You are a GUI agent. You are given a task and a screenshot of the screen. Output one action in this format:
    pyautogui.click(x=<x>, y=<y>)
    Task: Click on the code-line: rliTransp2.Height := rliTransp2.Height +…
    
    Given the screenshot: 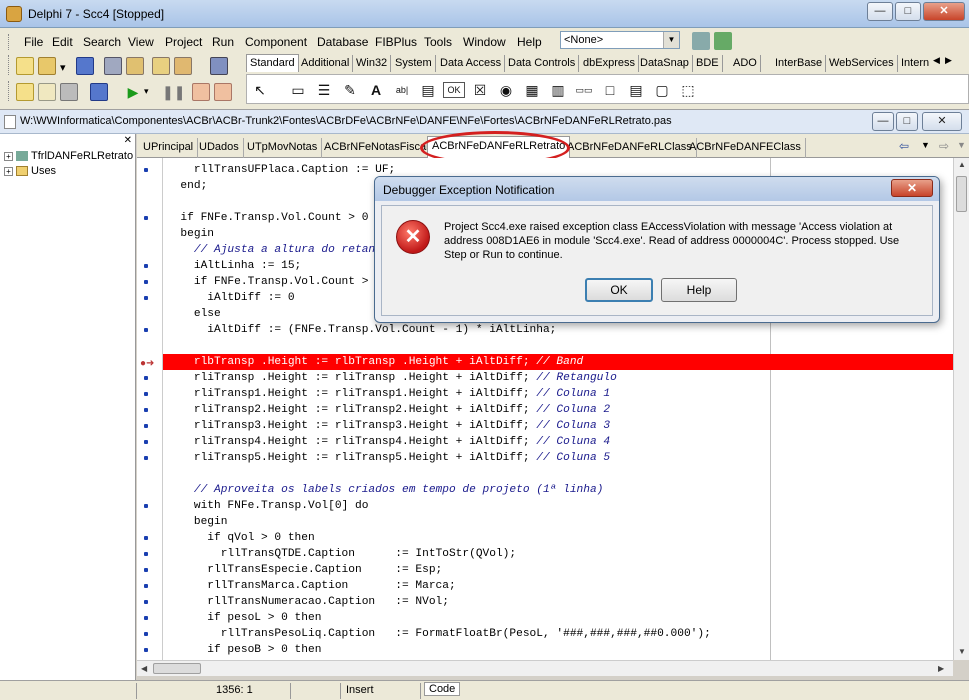 What is the action you would take?
    pyautogui.click(x=388, y=410)
    